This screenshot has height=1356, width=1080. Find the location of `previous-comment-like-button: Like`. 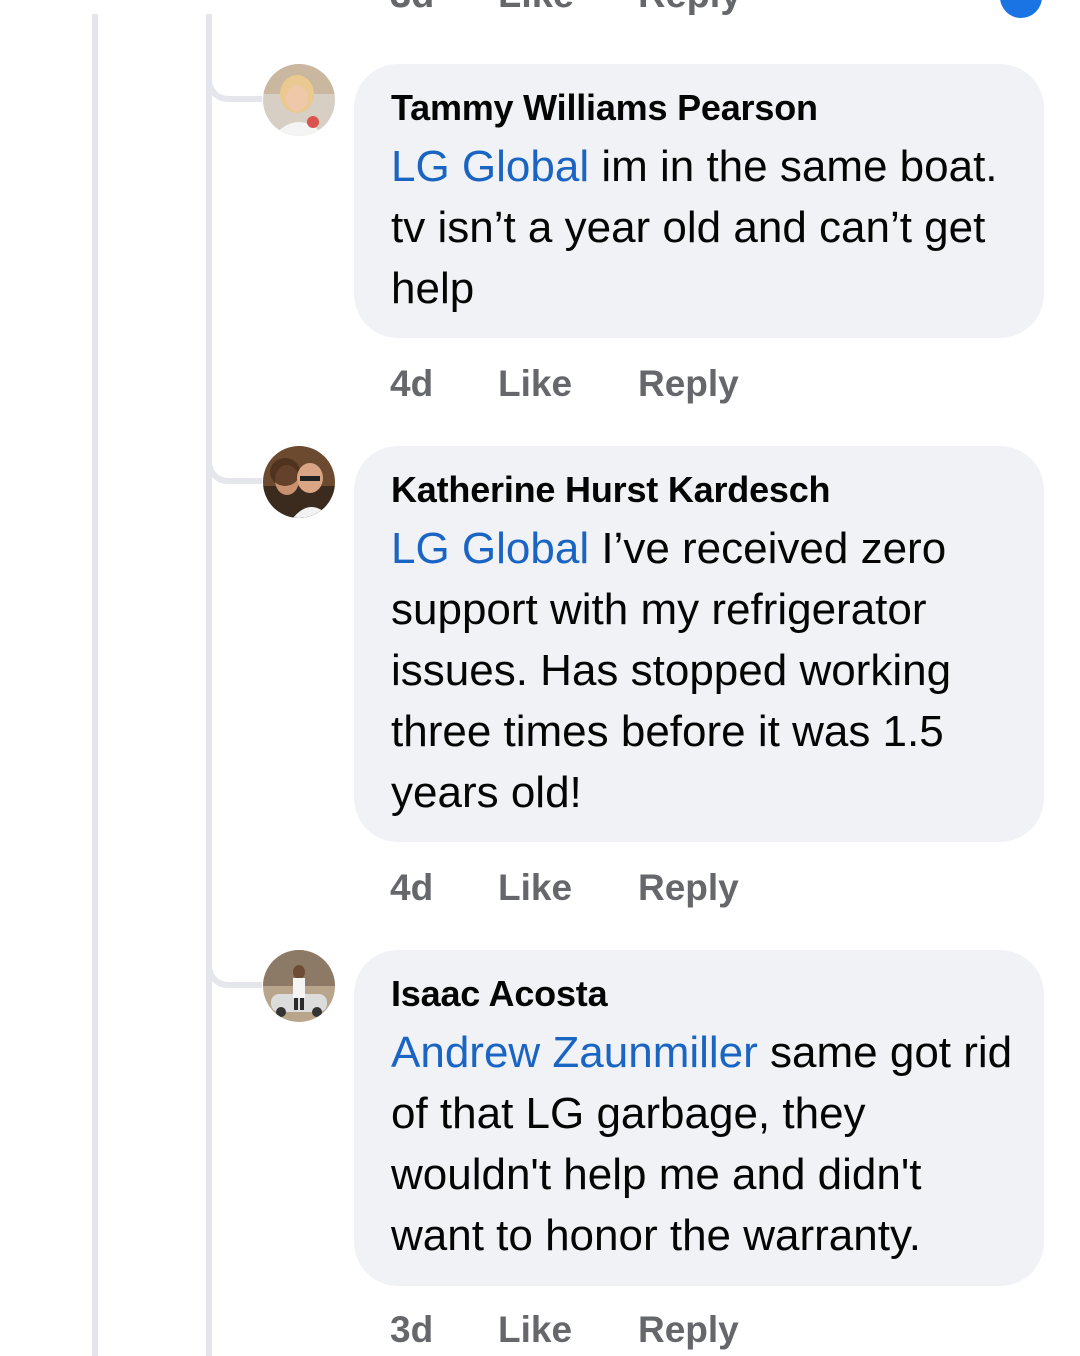

previous-comment-like-button: Like is located at coordinates (568, 8).